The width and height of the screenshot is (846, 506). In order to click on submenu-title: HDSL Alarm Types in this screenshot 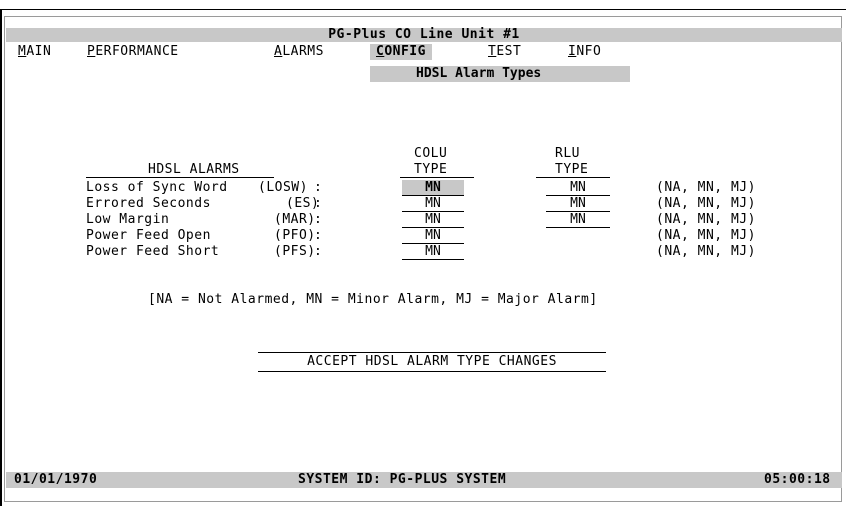, I will do `click(479, 73)`.